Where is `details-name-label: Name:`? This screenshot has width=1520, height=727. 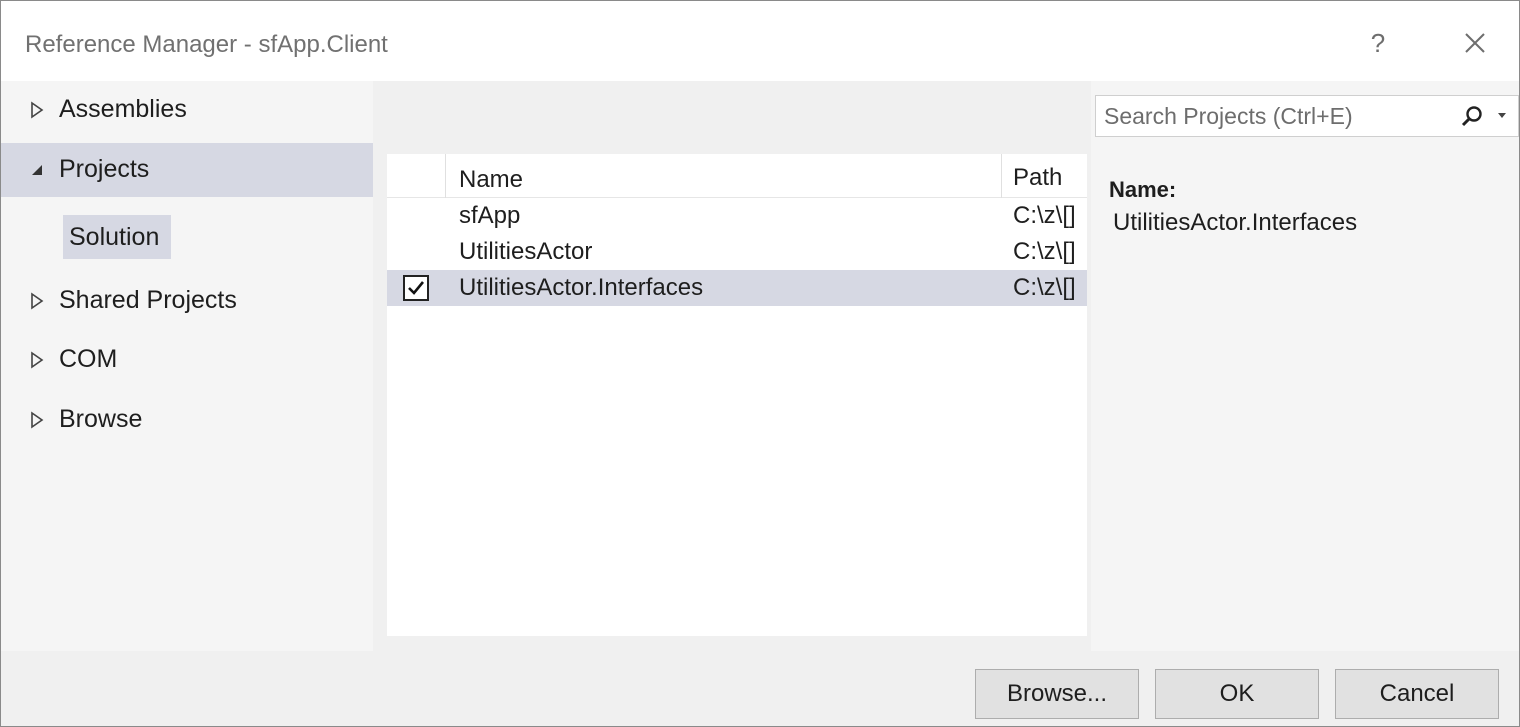
details-name-label: Name: is located at coordinates (1143, 189).